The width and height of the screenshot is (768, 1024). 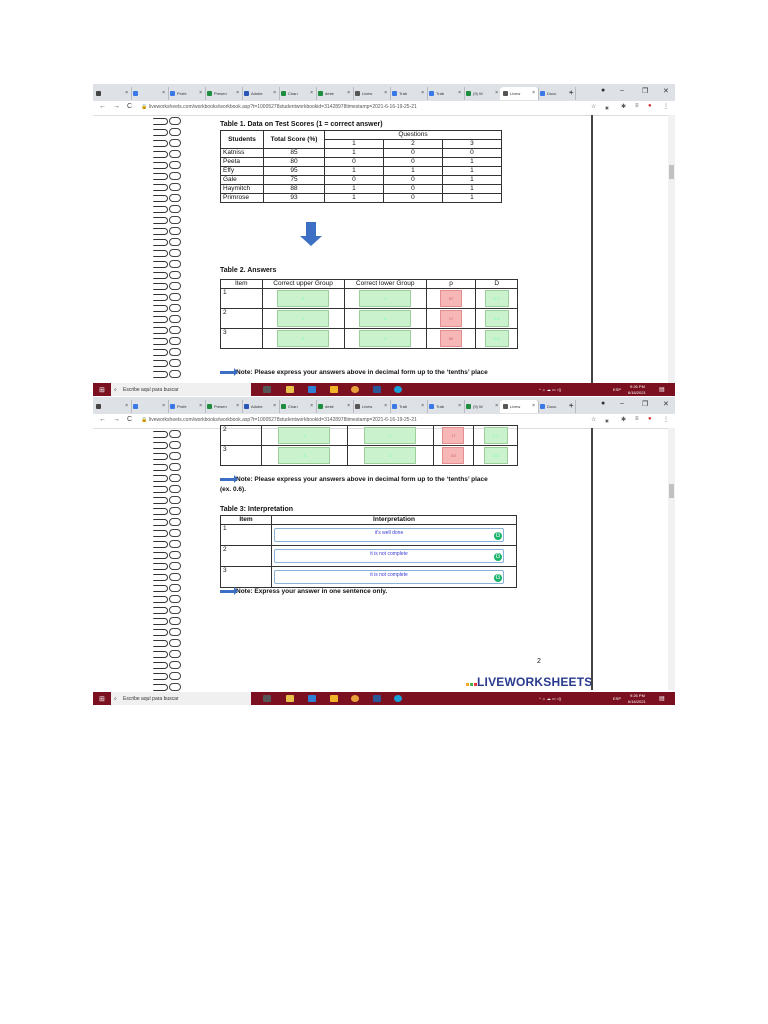 I want to click on windows-start-icon: ⊞, so click(x=102, y=699).